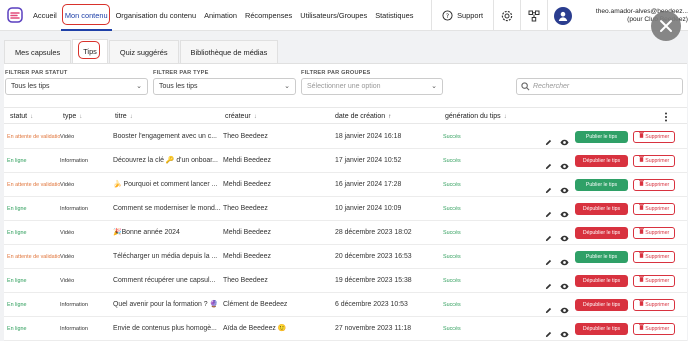 The width and height of the screenshot is (688, 341). I want to click on col-generation: génération du tips ↓, so click(476, 116).